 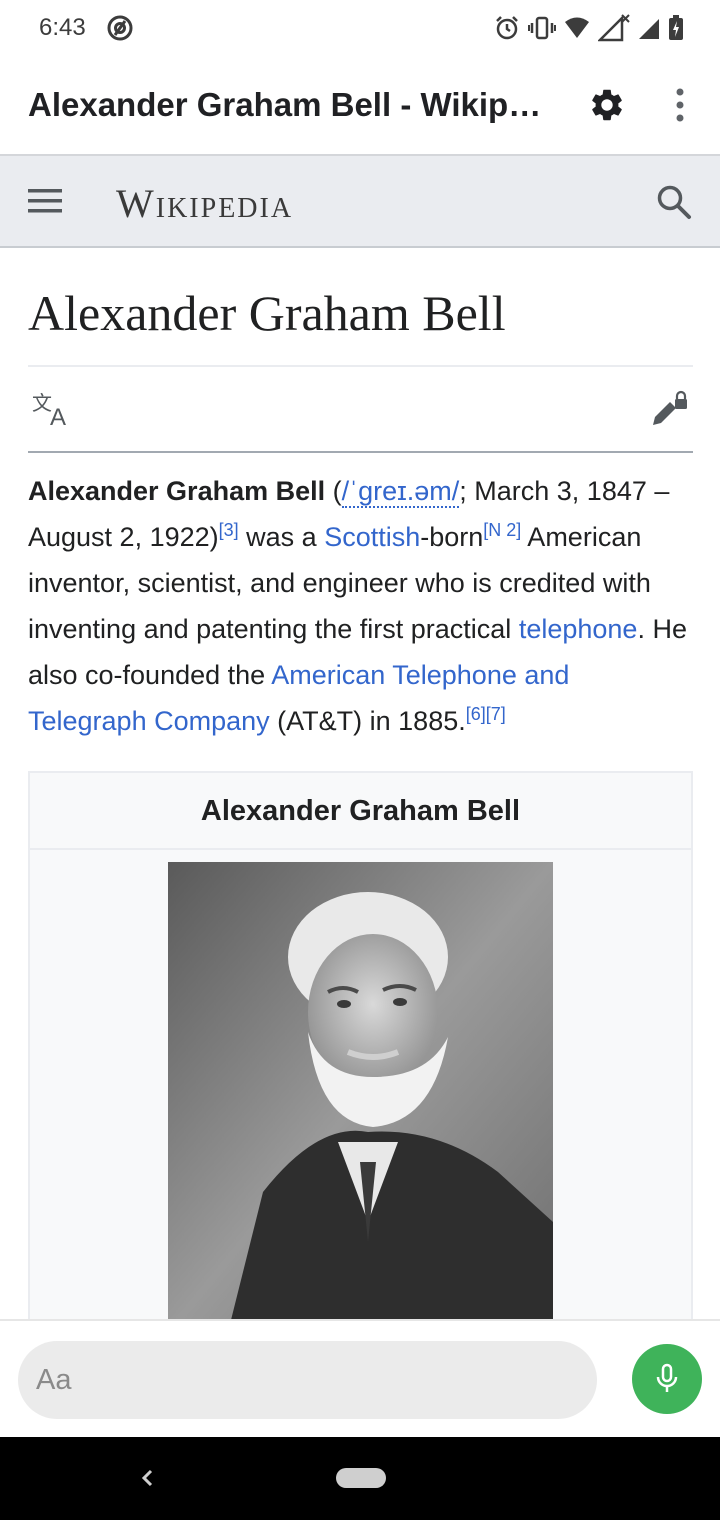 I want to click on translate-icon: 文 A, so click(x=53, y=410).